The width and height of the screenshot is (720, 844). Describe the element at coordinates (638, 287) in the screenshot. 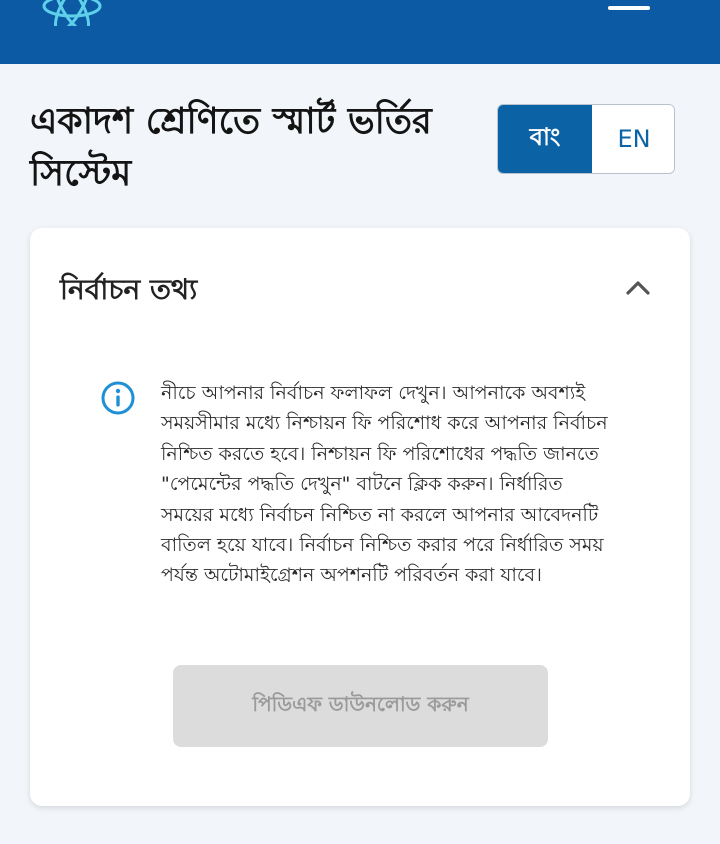

I see `chevron-up-icon` at that location.